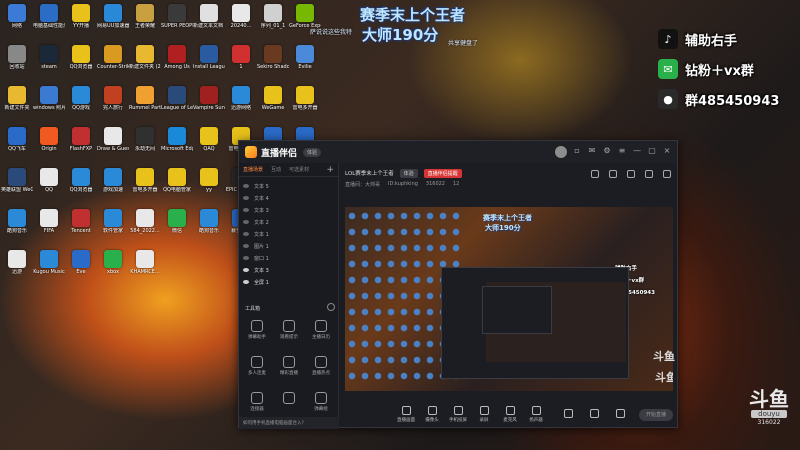  What do you see at coordinates (177, 225) in the screenshot?
I see `desktop-icon: 微信` at bounding box center [177, 225].